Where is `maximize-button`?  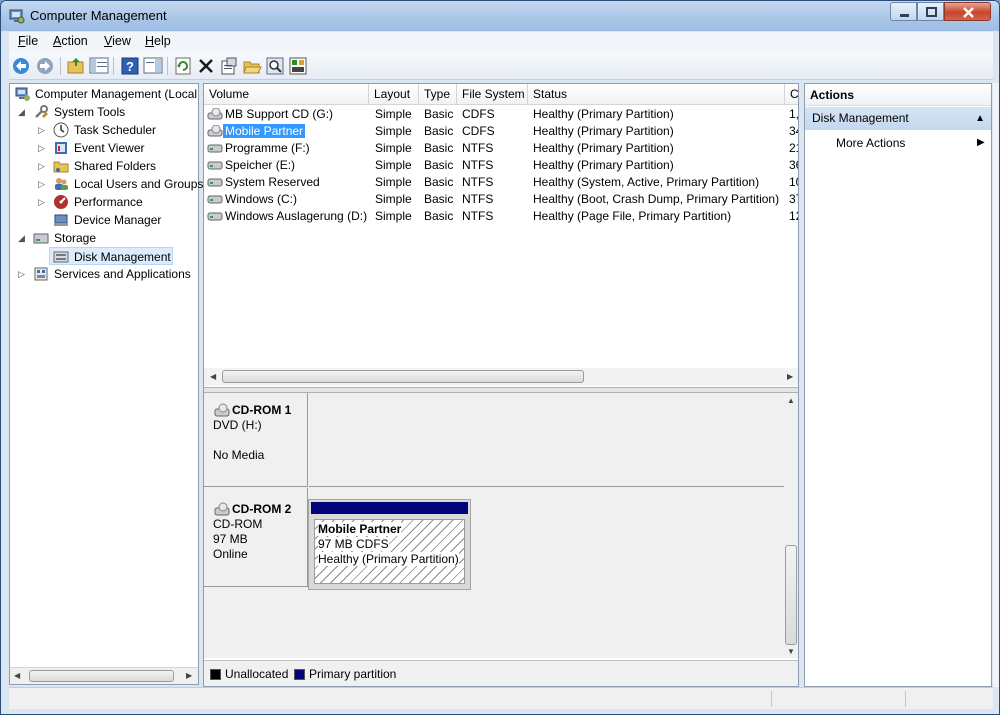 maximize-button is located at coordinates (930, 11).